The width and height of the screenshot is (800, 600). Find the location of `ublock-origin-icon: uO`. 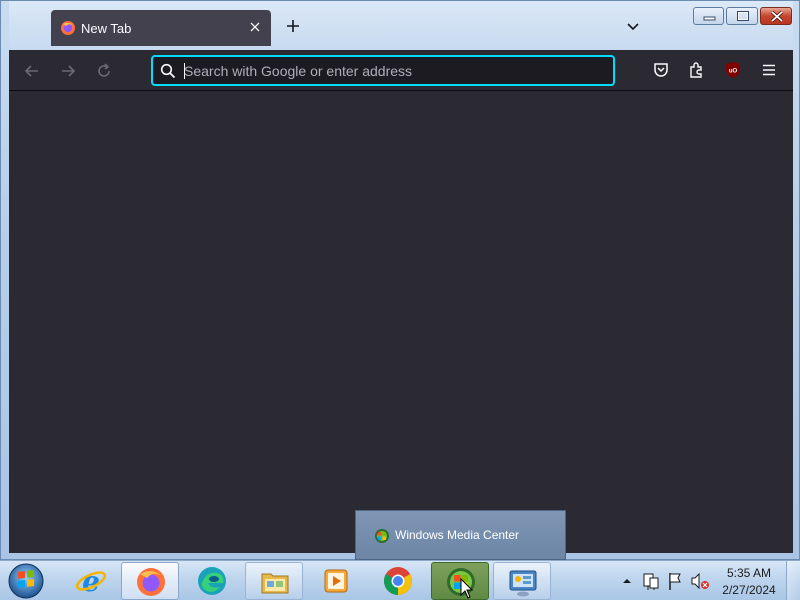

ublock-origin-icon: uO is located at coordinates (733, 70).